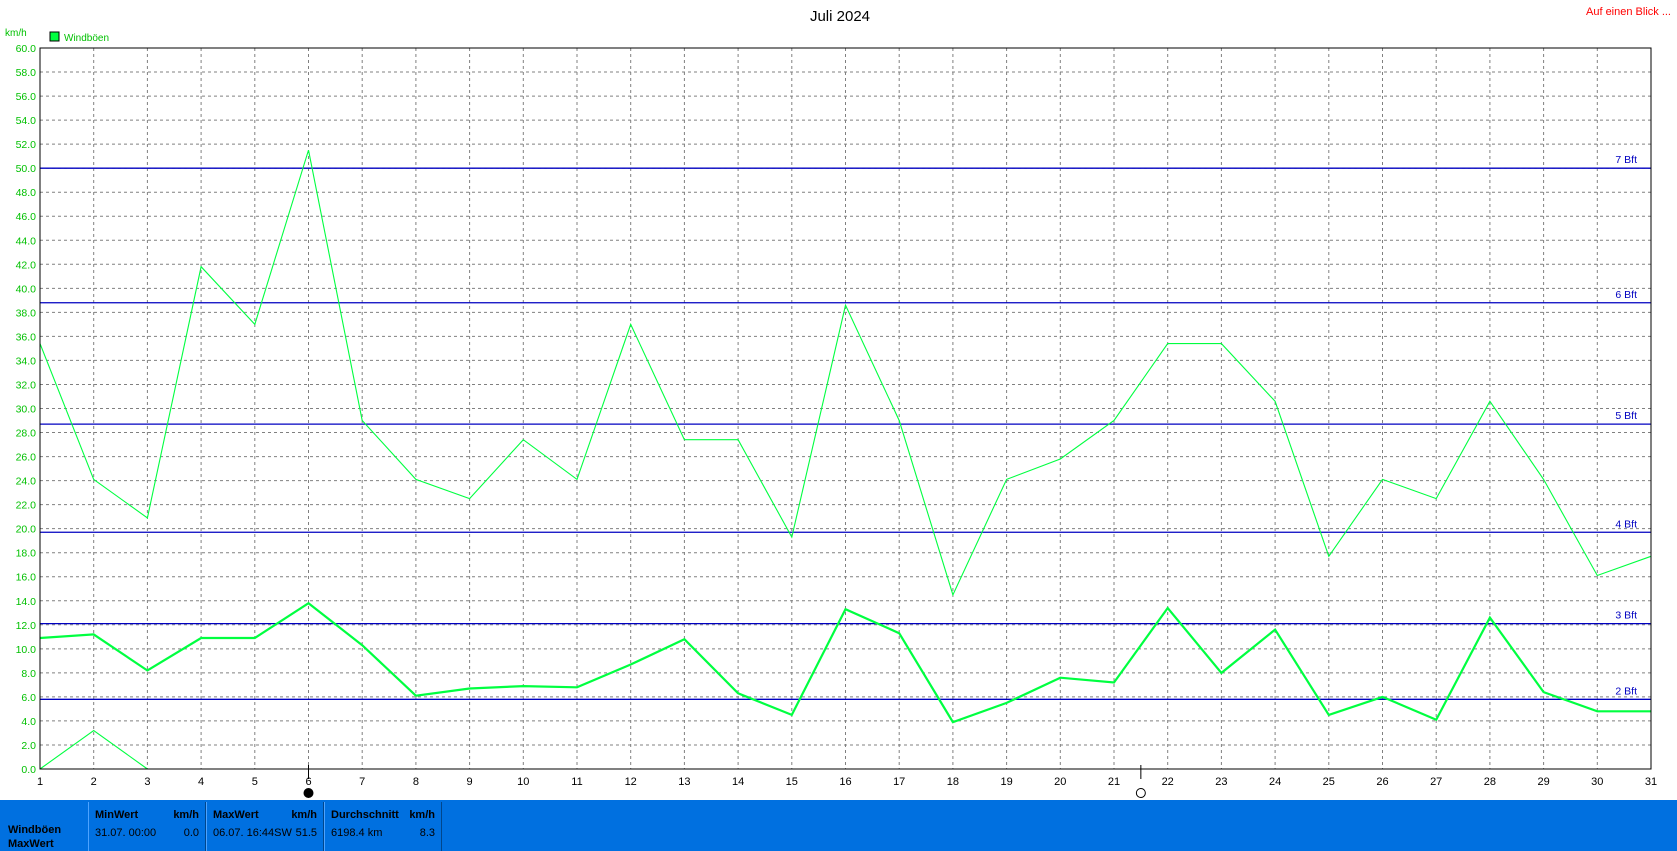  Describe the element at coordinates (147, 782) in the screenshot. I see `x-tick-label: 3` at that location.